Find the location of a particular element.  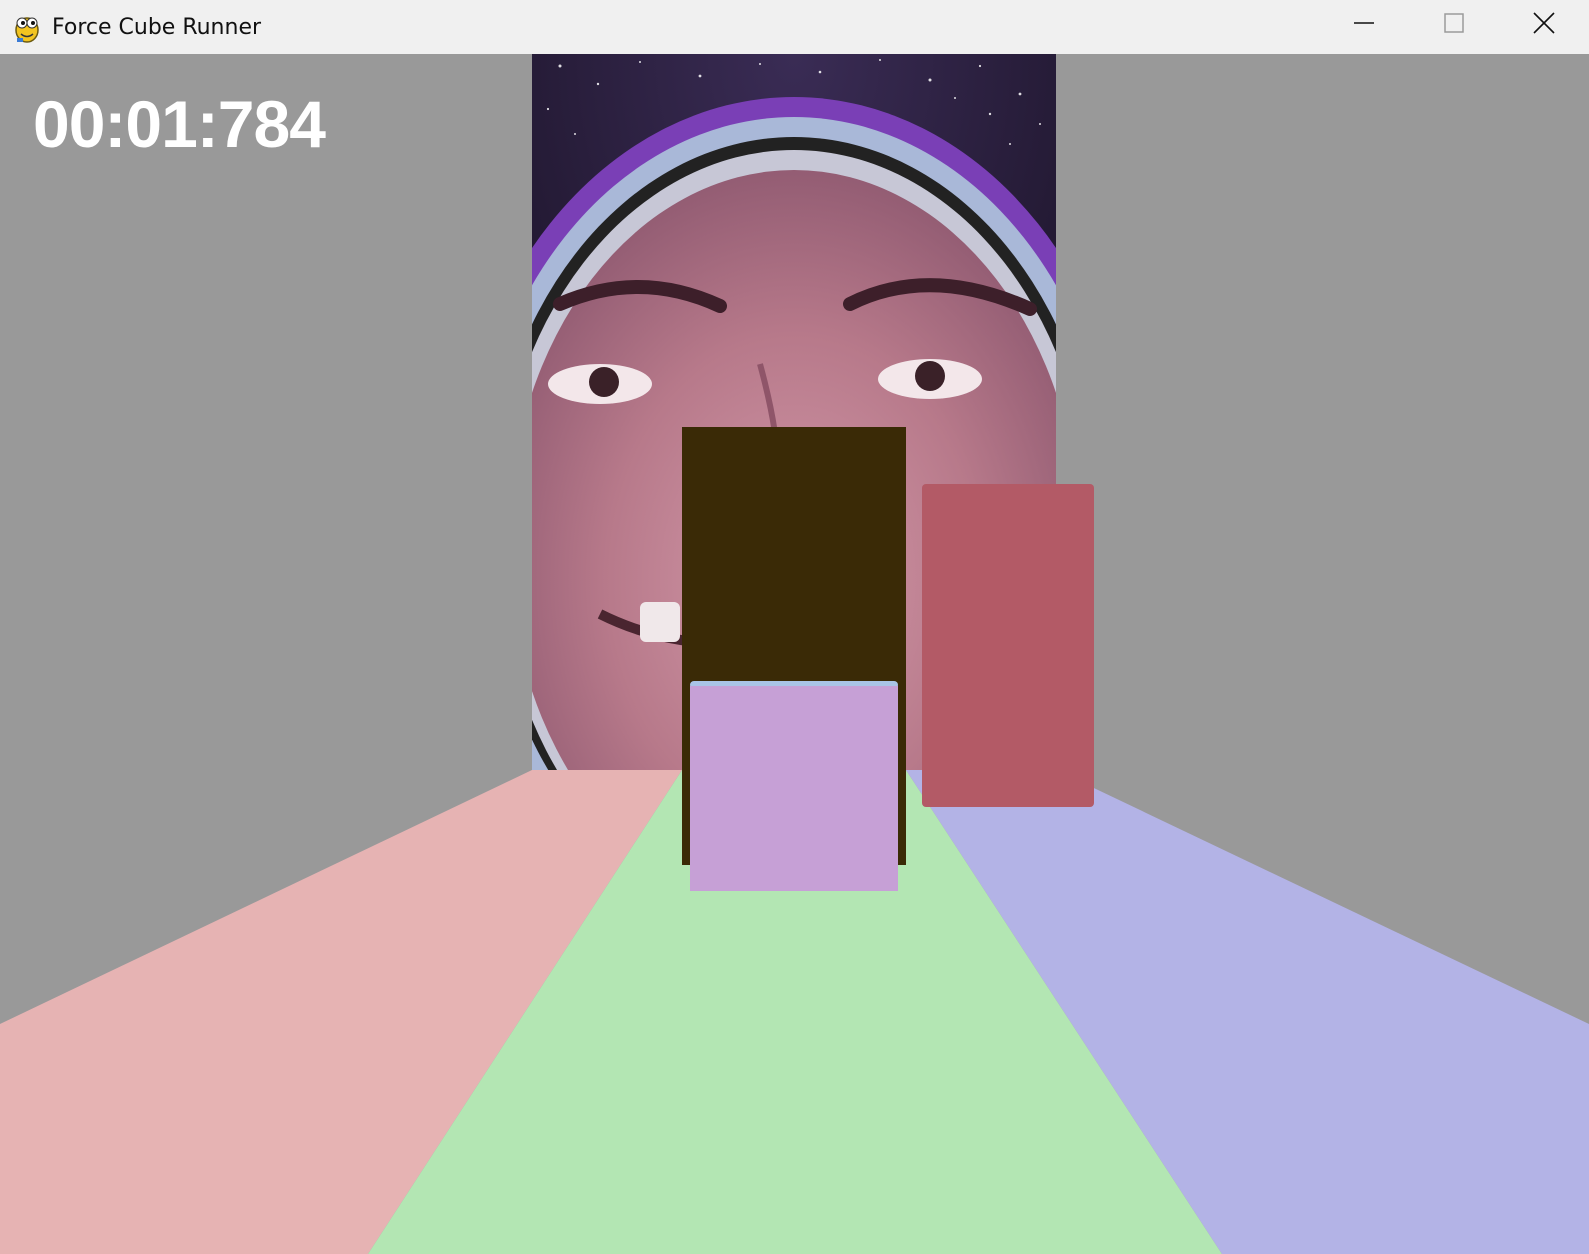

player-cube is located at coordinates (794, 788).